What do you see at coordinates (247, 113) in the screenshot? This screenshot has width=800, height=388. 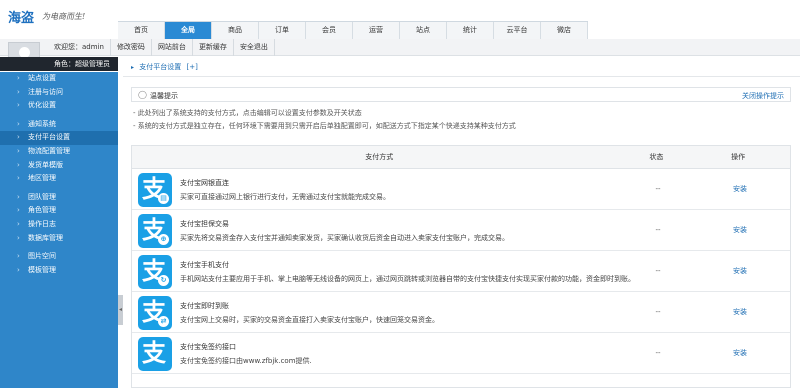 I see `tip-line-1: - 此处列出了系统支持的支付方式，点击编辑可以设置支付参数及开关状态` at bounding box center [247, 113].